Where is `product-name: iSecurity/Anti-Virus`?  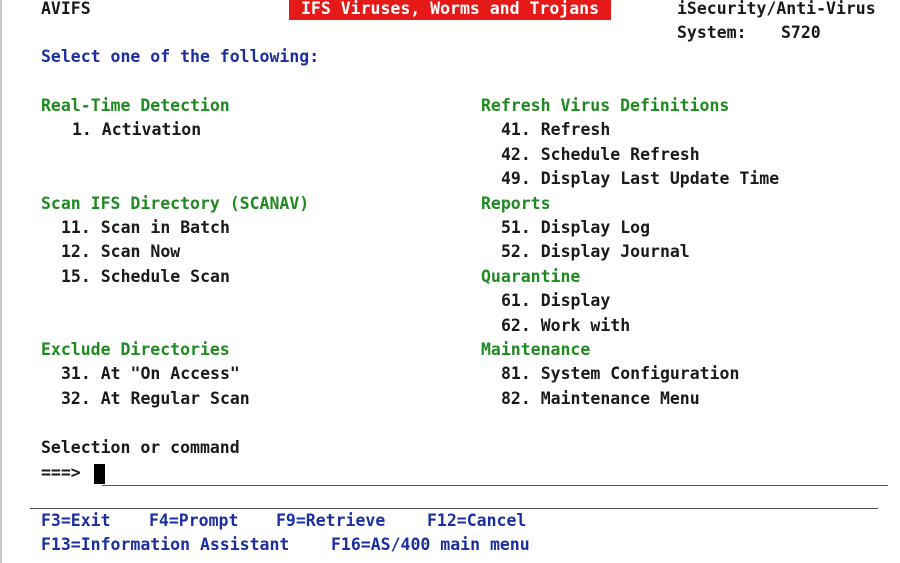 product-name: iSecurity/Anti-Virus is located at coordinates (776, 9).